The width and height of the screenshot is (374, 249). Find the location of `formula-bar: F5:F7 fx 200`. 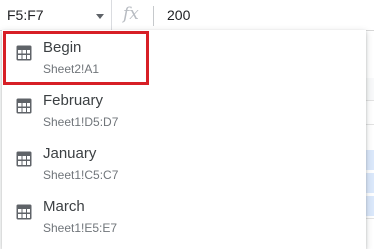

formula-bar: F5:F7 fx 200 is located at coordinates (187, 15).